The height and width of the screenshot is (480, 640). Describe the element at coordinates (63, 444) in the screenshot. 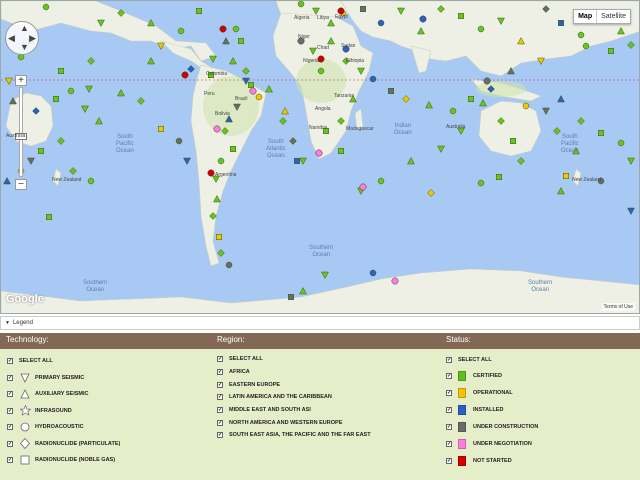

I see `filter-row: ✓ RADIONUCLIDE (PARTICULATE)` at that location.